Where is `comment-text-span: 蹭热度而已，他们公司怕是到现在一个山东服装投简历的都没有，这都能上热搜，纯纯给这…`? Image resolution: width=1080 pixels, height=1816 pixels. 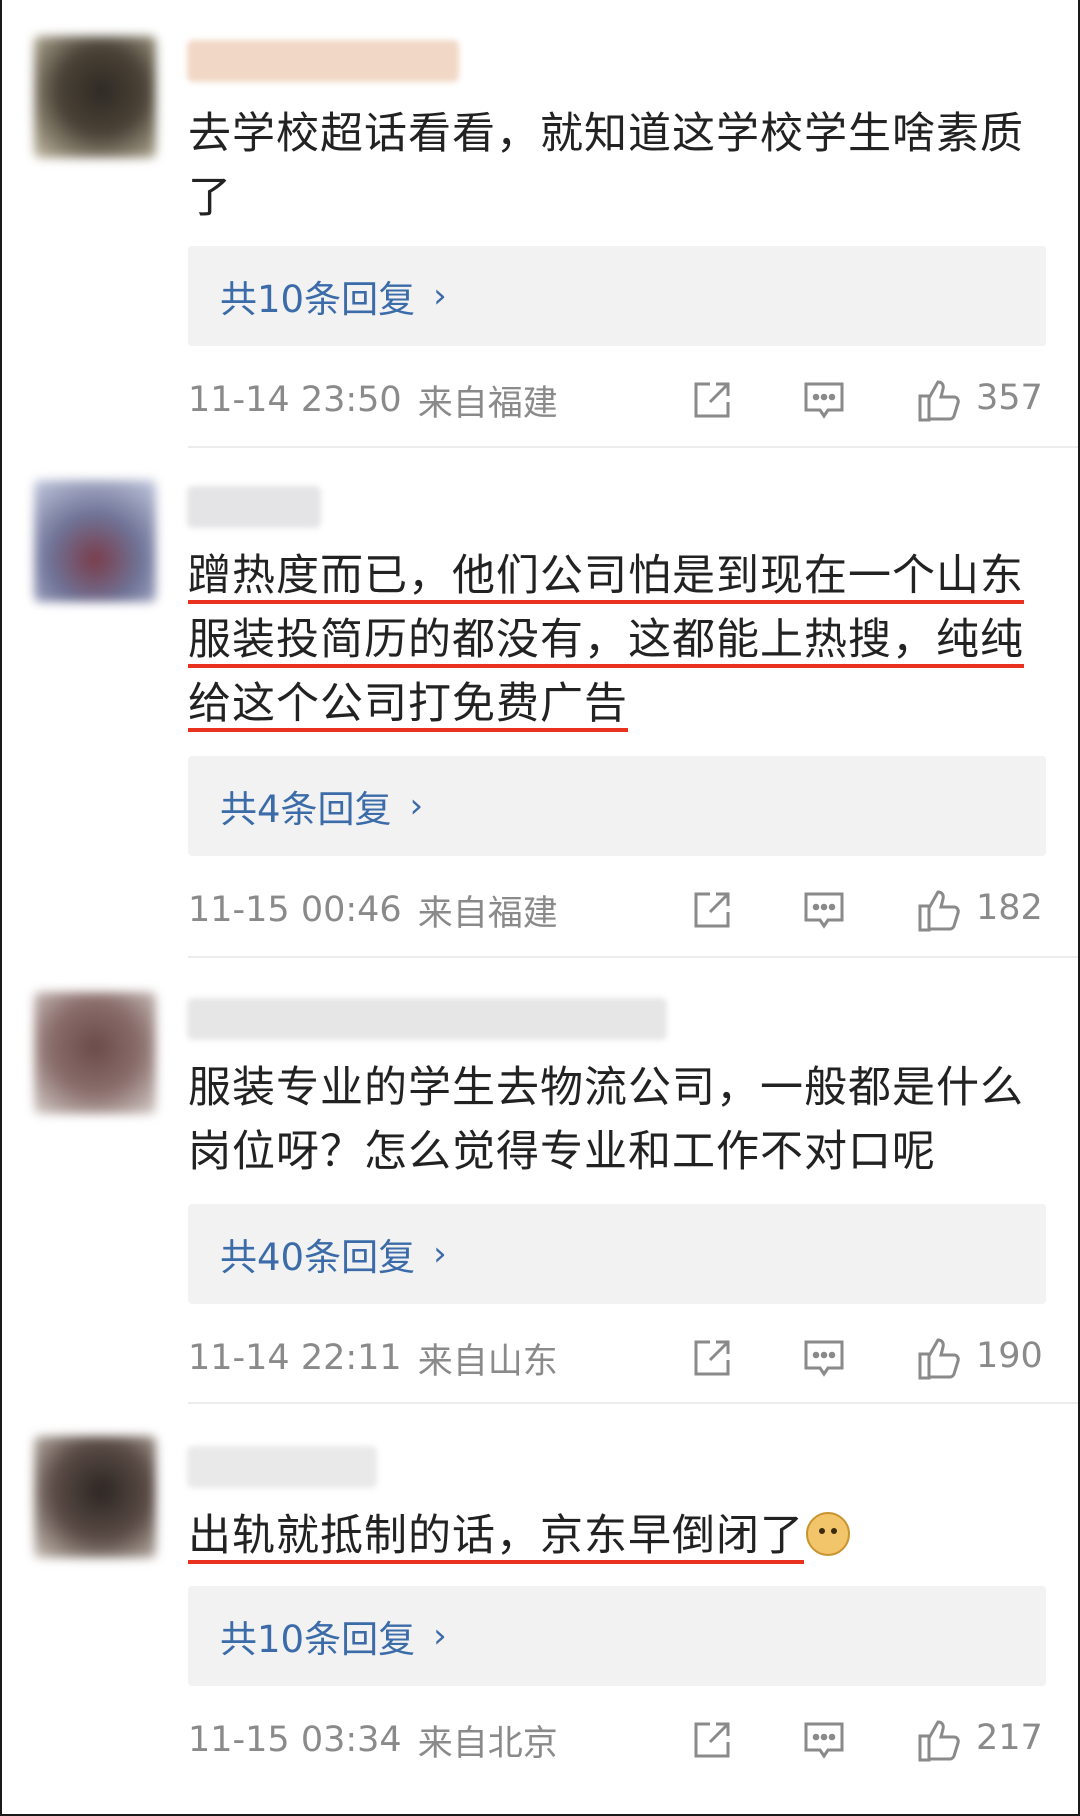
comment-text-span: 蹭热度而已，他们公司怕是到现在一个山东服装投简历的都没有，这都能上热搜，纯纯给这… is located at coordinates (606, 640).